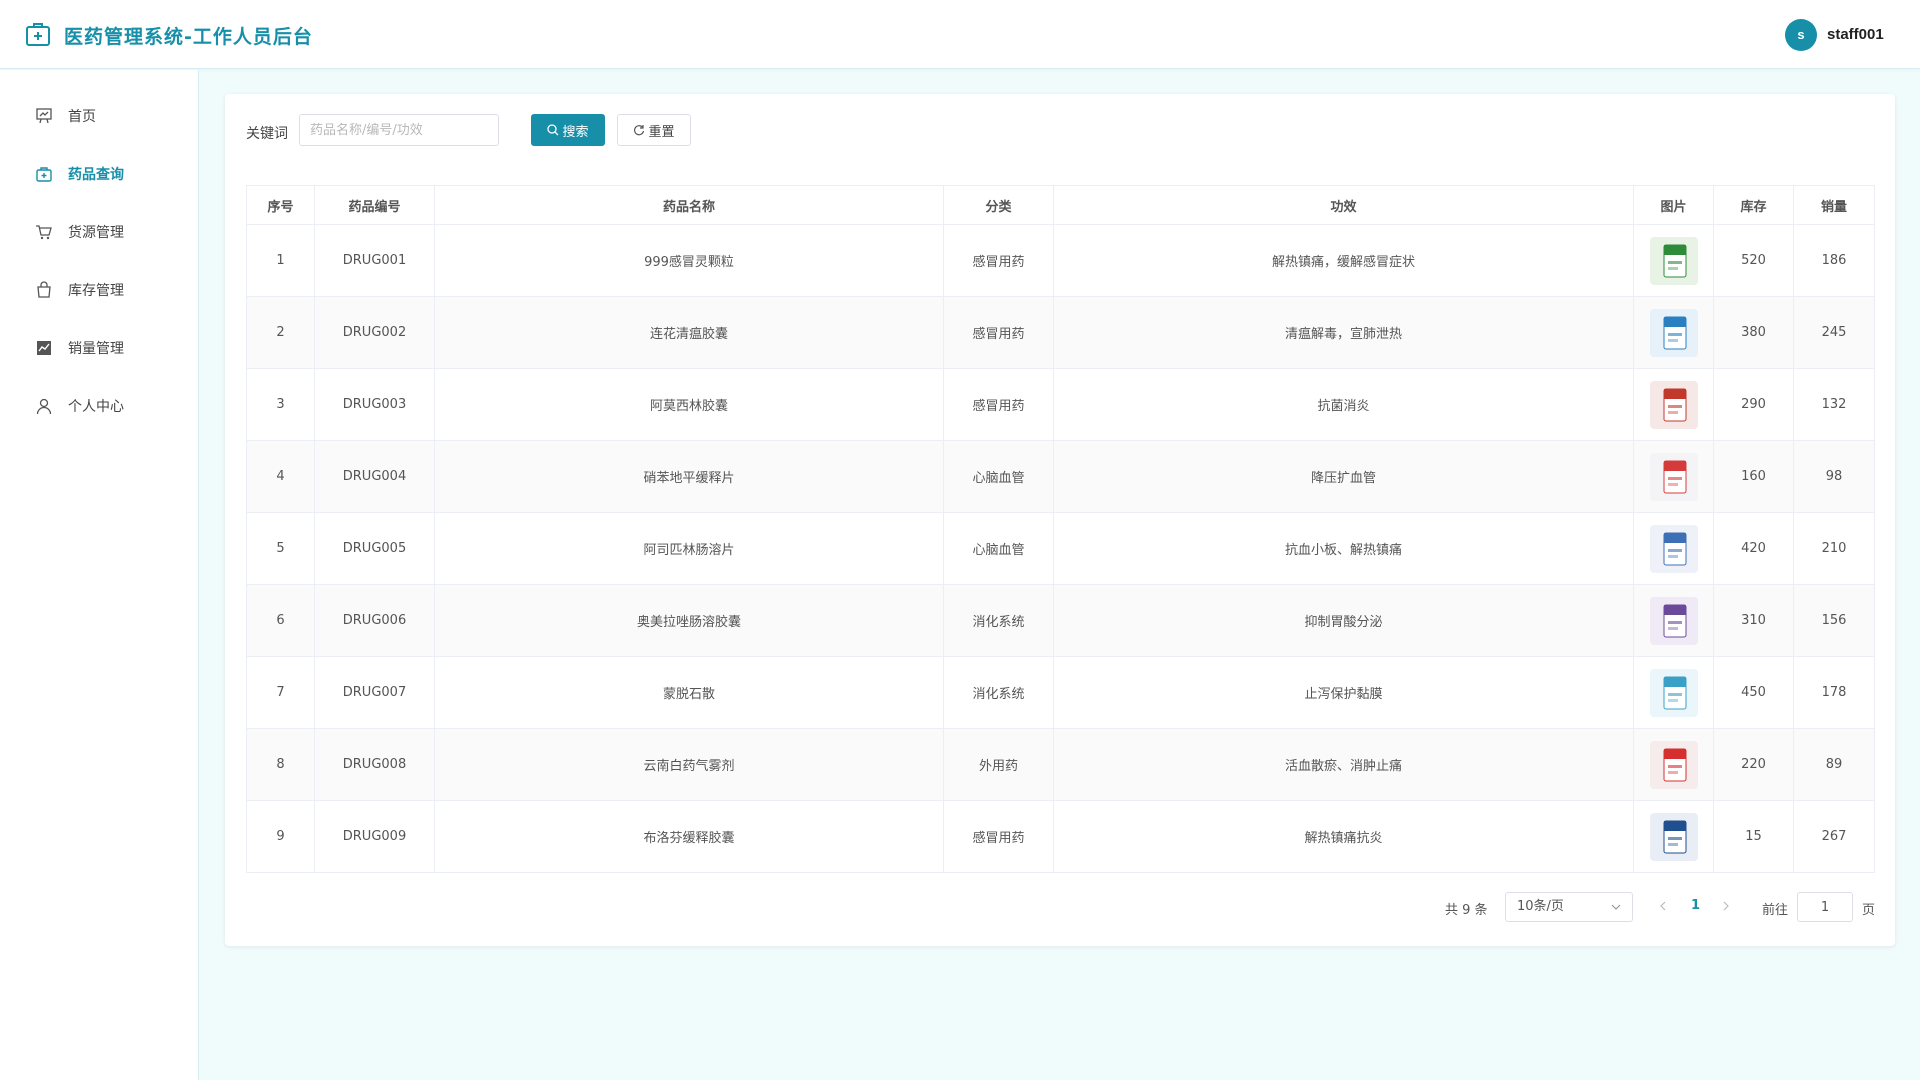 The height and width of the screenshot is (1080, 1920). What do you see at coordinates (1663, 906) in the screenshot?
I see `chevron-left-icon` at bounding box center [1663, 906].